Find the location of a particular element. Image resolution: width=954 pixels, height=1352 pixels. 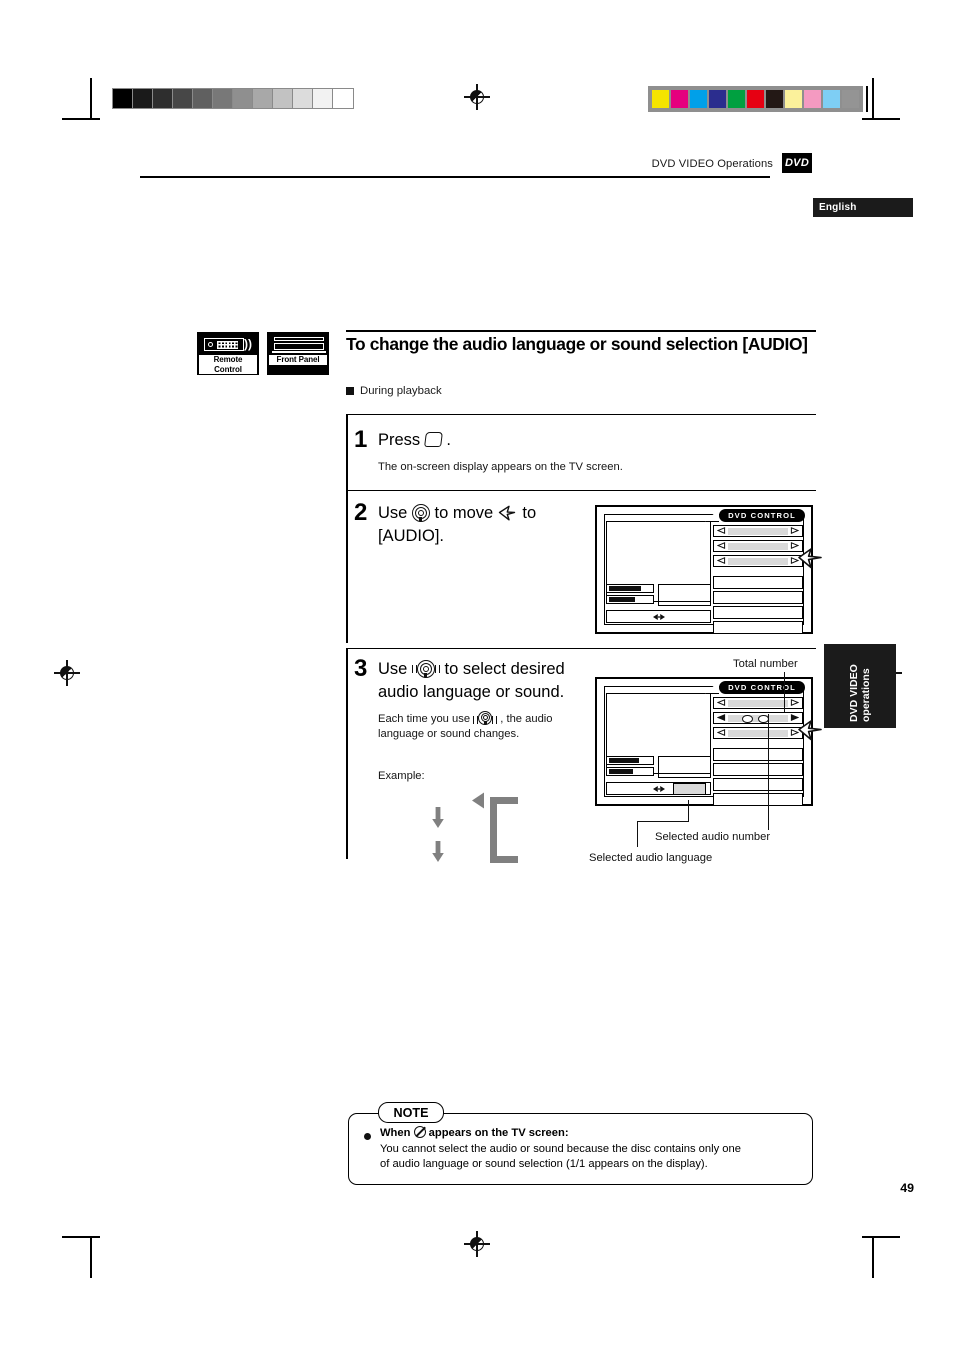

step-1-head-post: . is located at coordinates (448, 440).